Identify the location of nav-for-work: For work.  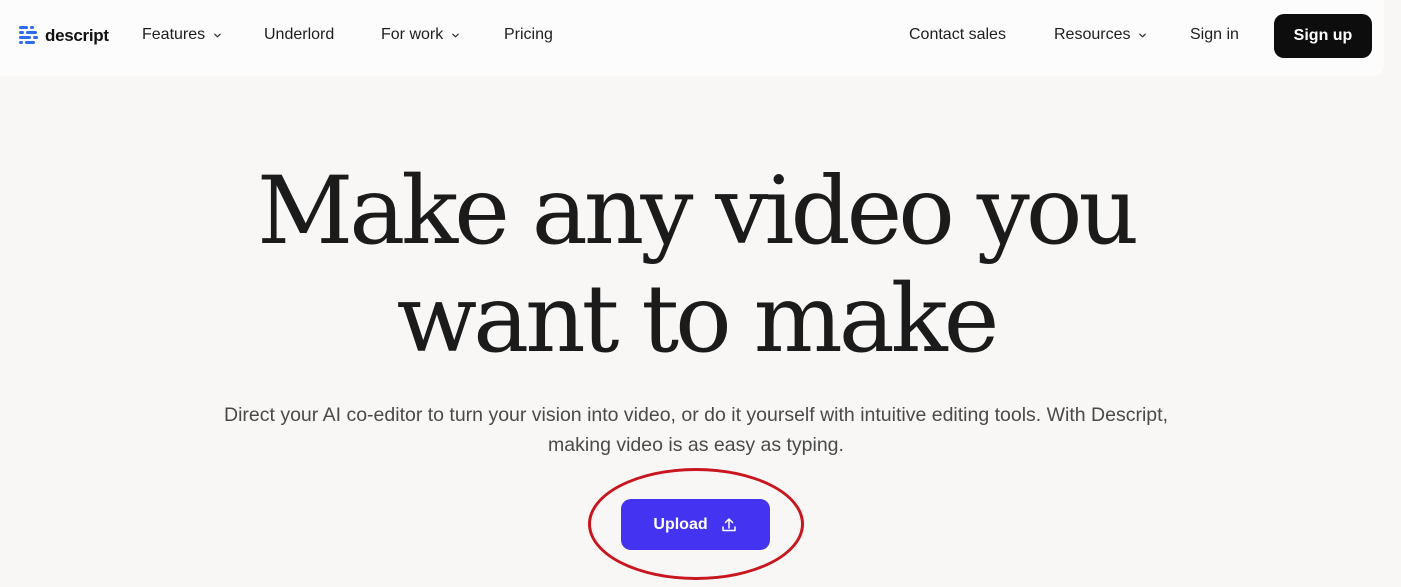
(420, 35).